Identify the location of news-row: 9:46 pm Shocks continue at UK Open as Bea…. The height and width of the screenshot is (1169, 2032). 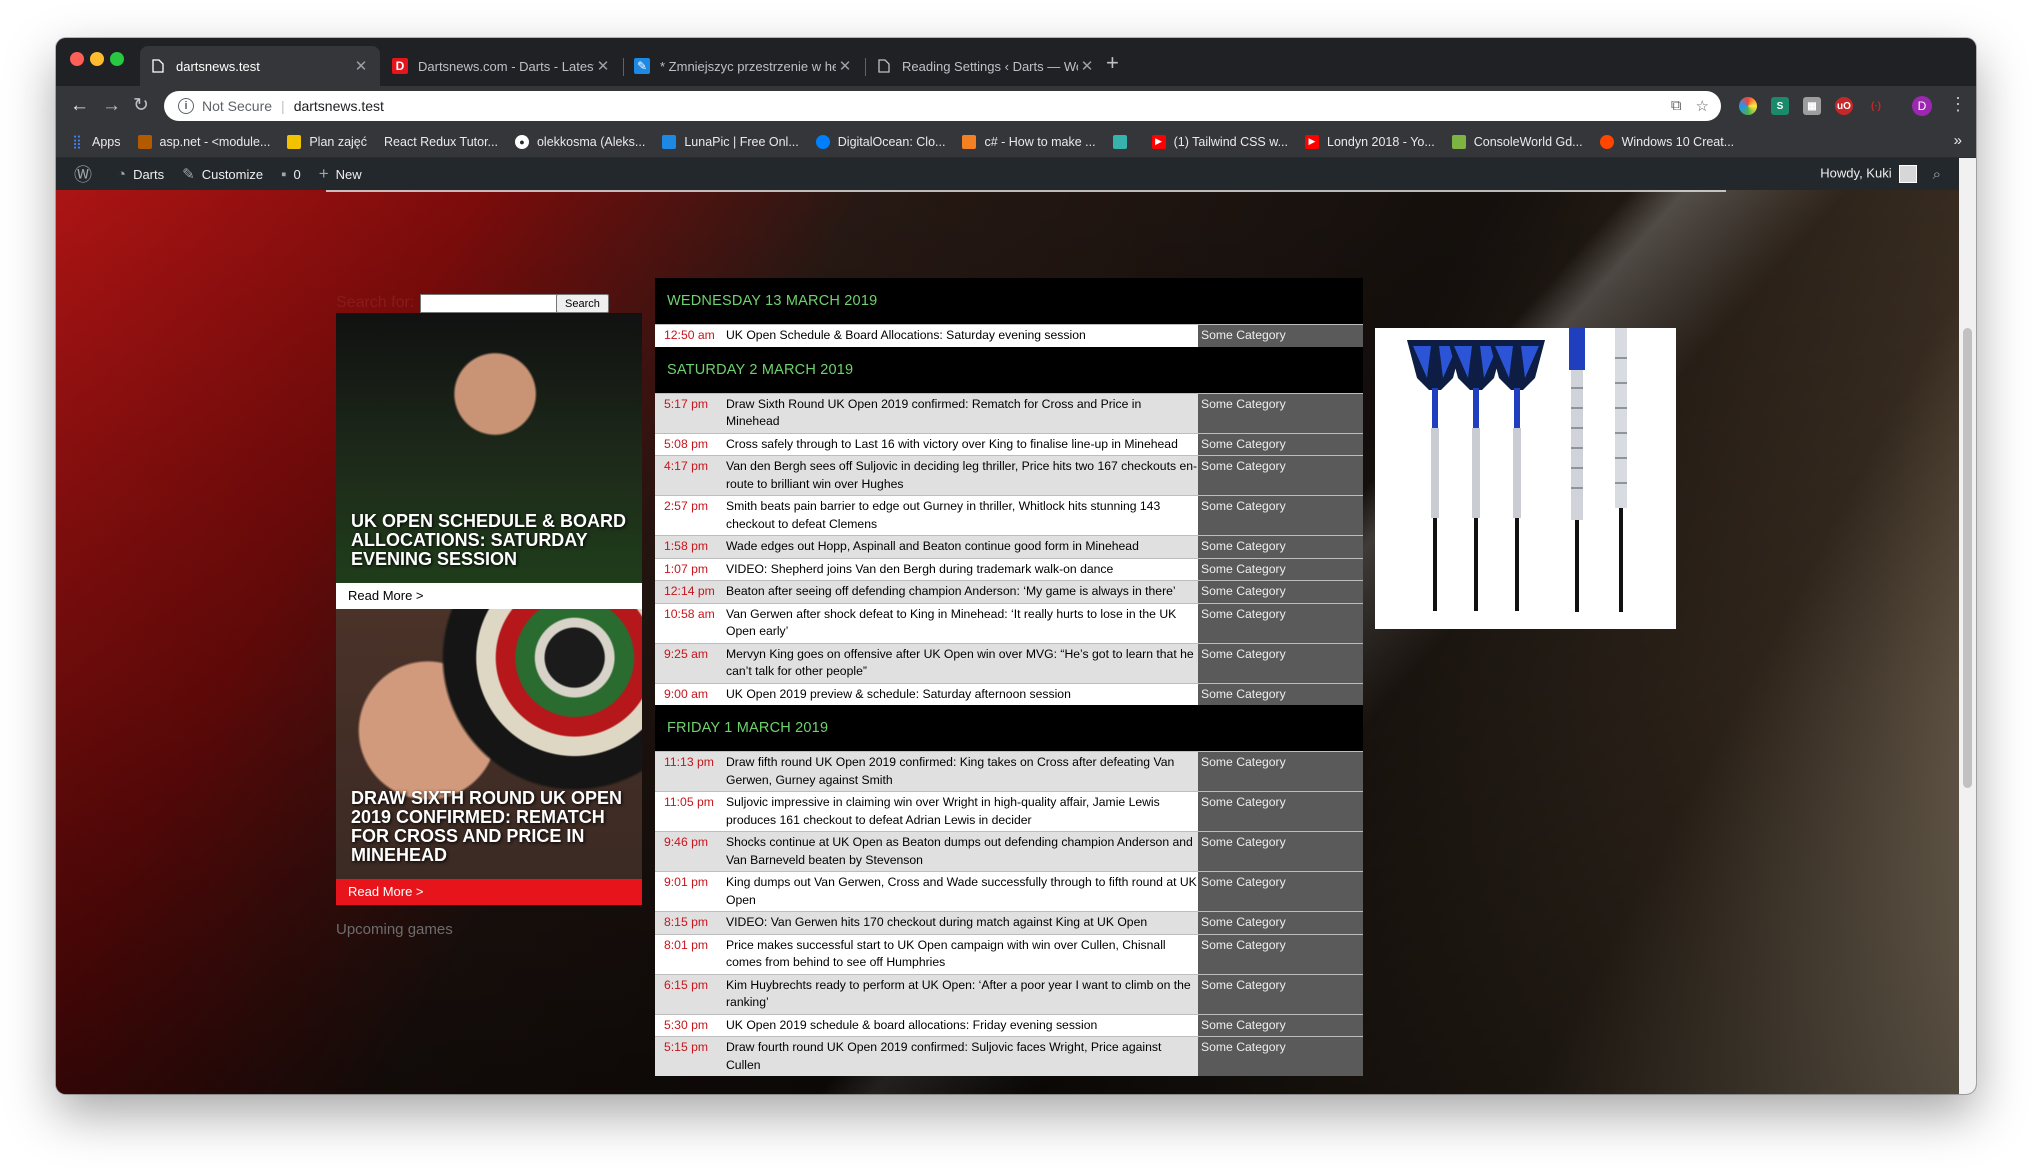
(1009, 851).